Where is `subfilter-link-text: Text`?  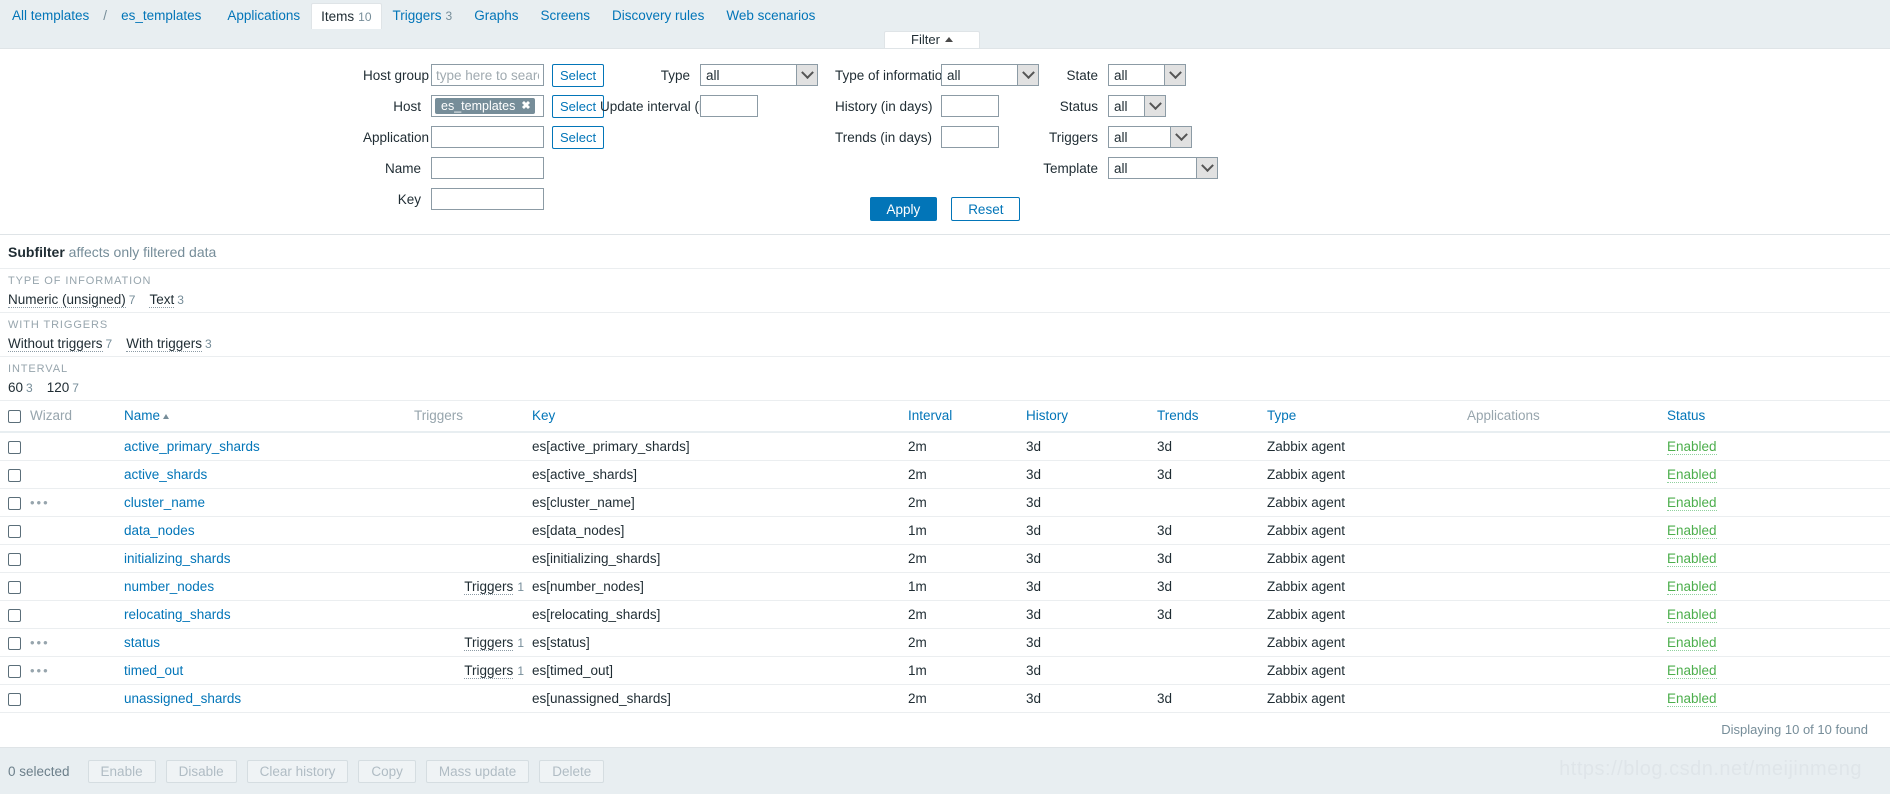 subfilter-link-text: Text is located at coordinates (162, 300).